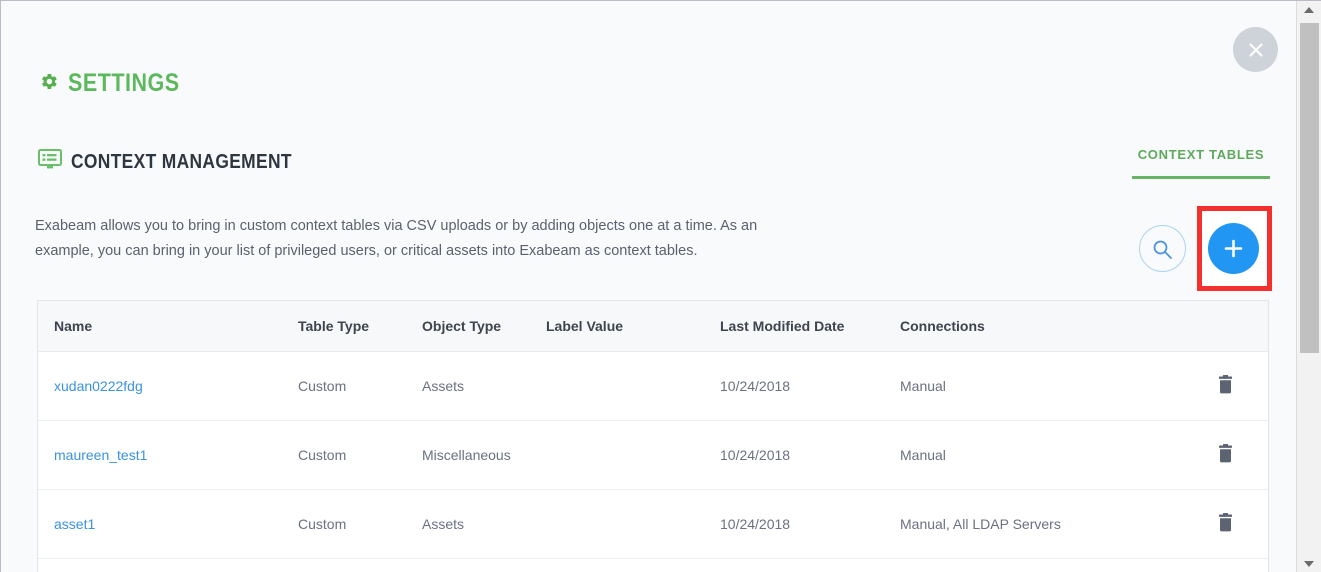 Image resolution: width=1321 pixels, height=572 pixels. I want to click on close-button, so click(1255, 49).